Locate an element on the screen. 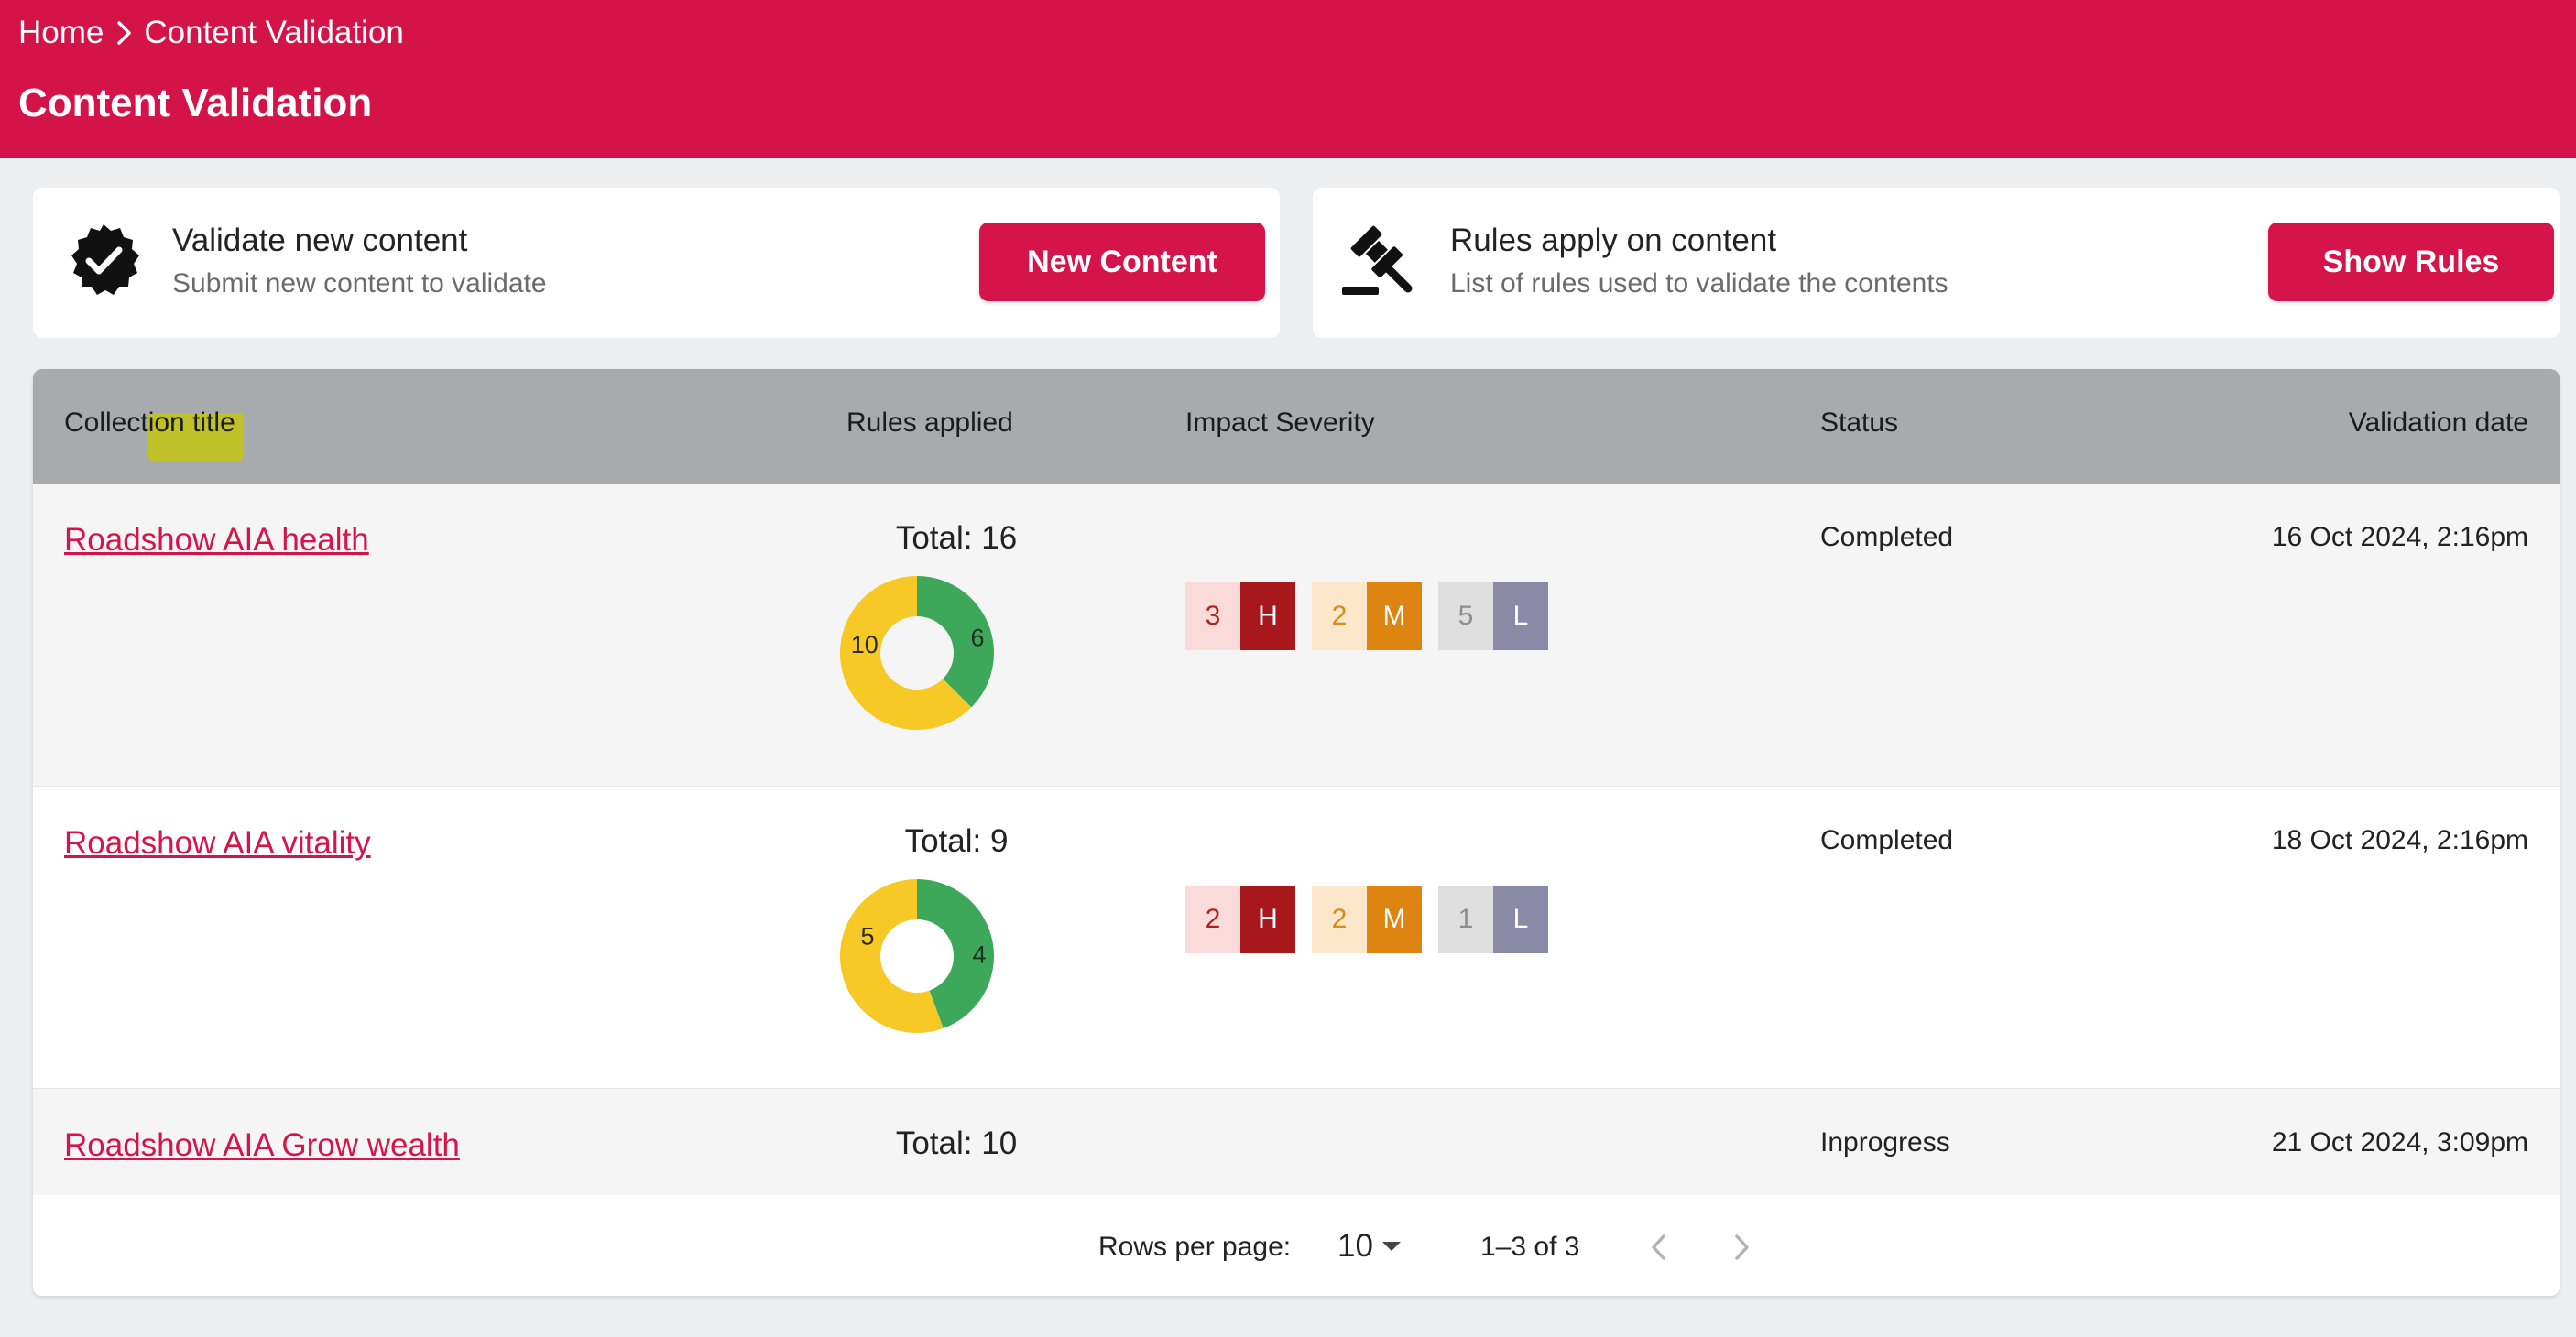  rules-total: Total: 10 is located at coordinates (957, 1143).